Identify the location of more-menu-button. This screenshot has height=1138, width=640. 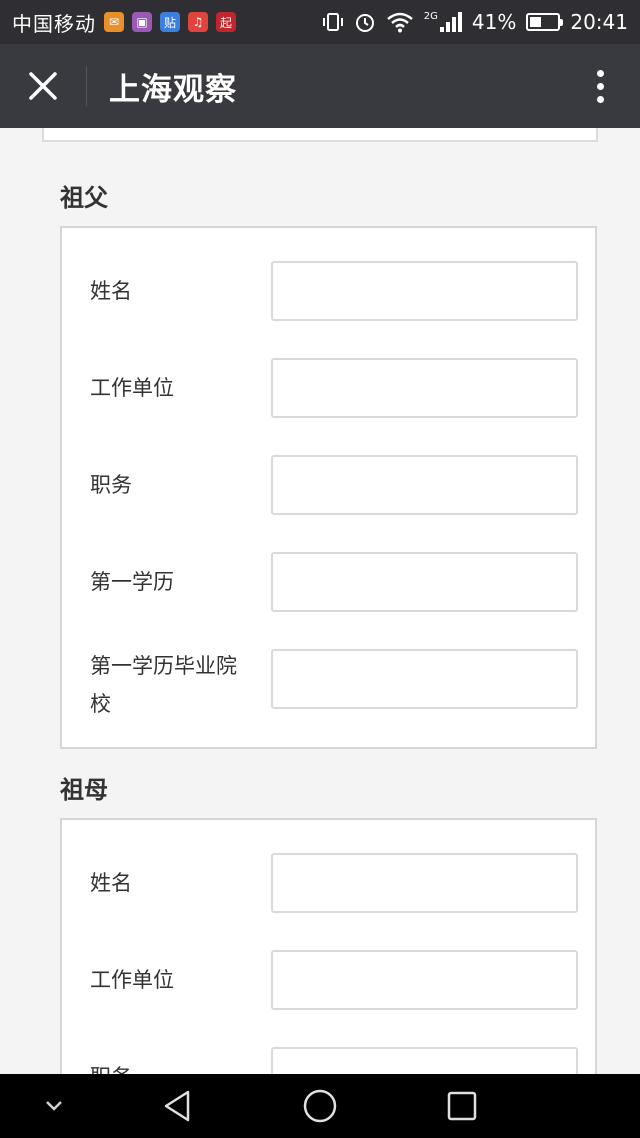
(600, 86).